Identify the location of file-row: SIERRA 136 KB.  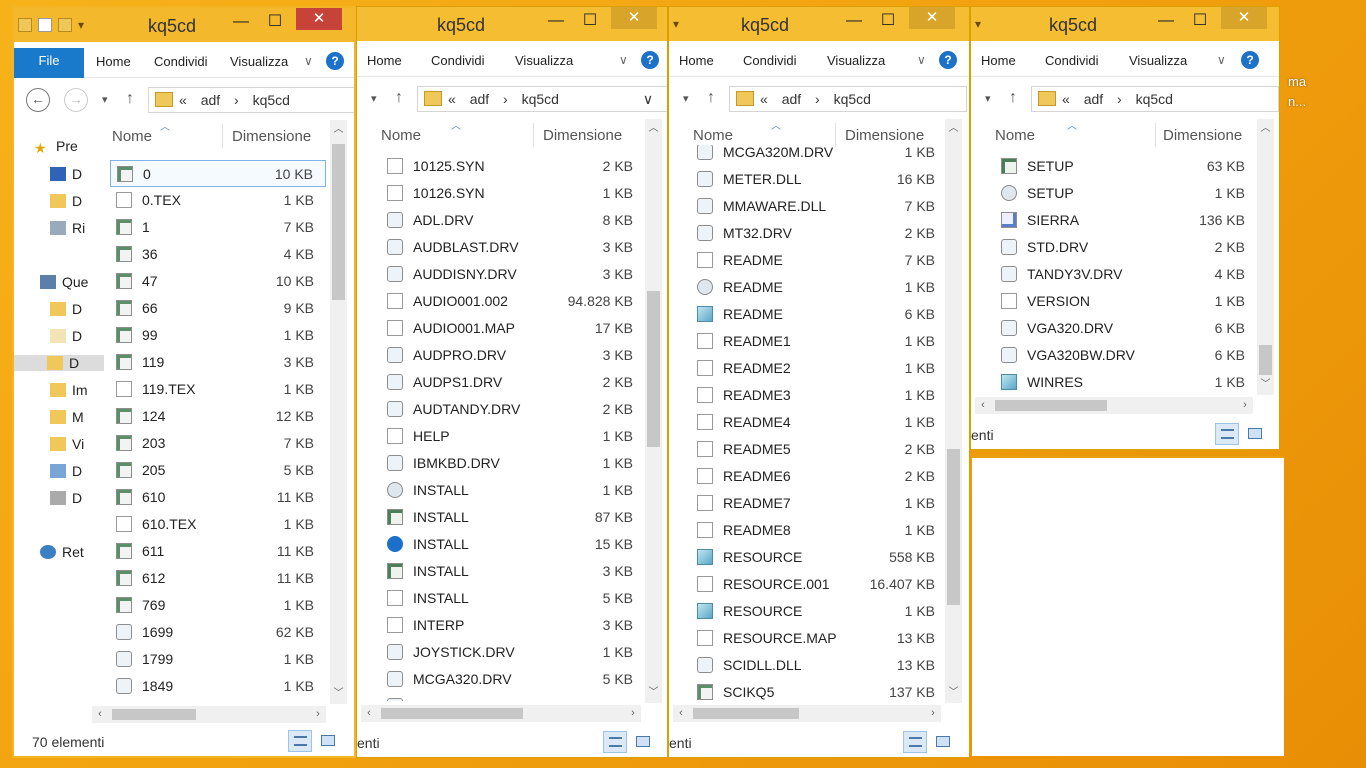
(1126, 220).